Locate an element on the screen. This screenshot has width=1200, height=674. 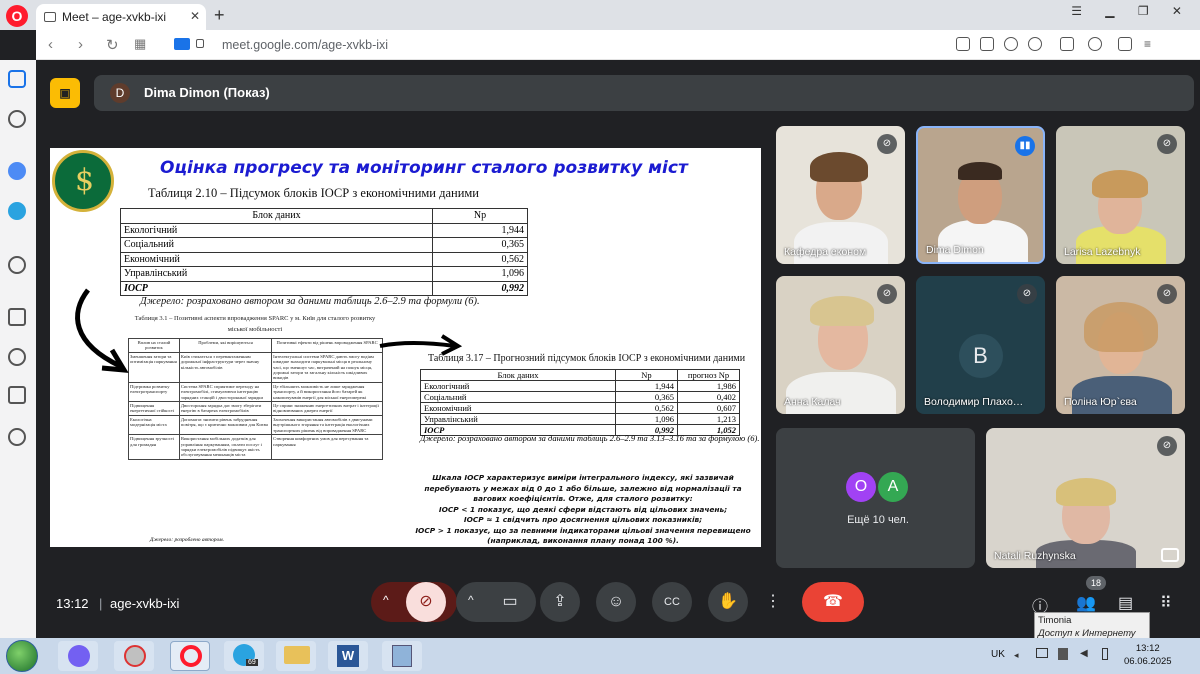
settings-icon is located at coordinates (17, 437).